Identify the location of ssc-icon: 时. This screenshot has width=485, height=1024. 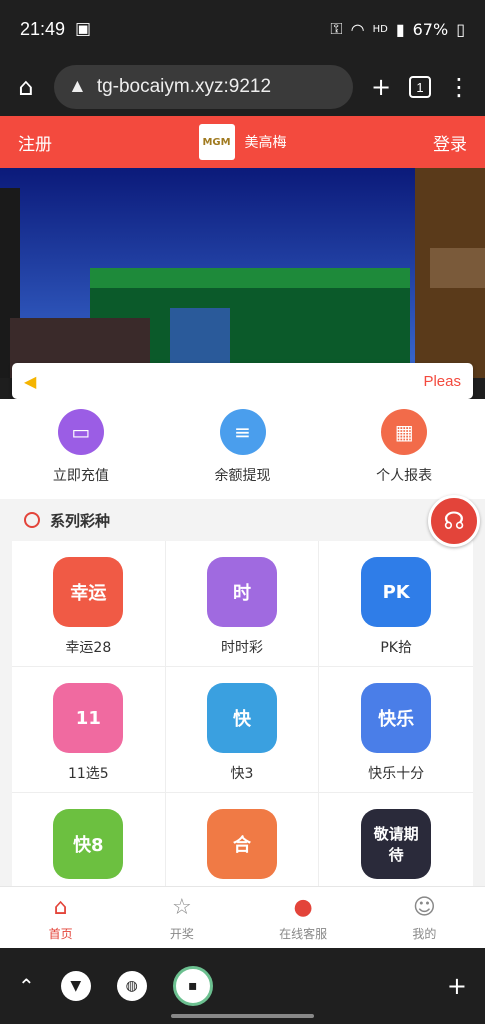
(241, 592).